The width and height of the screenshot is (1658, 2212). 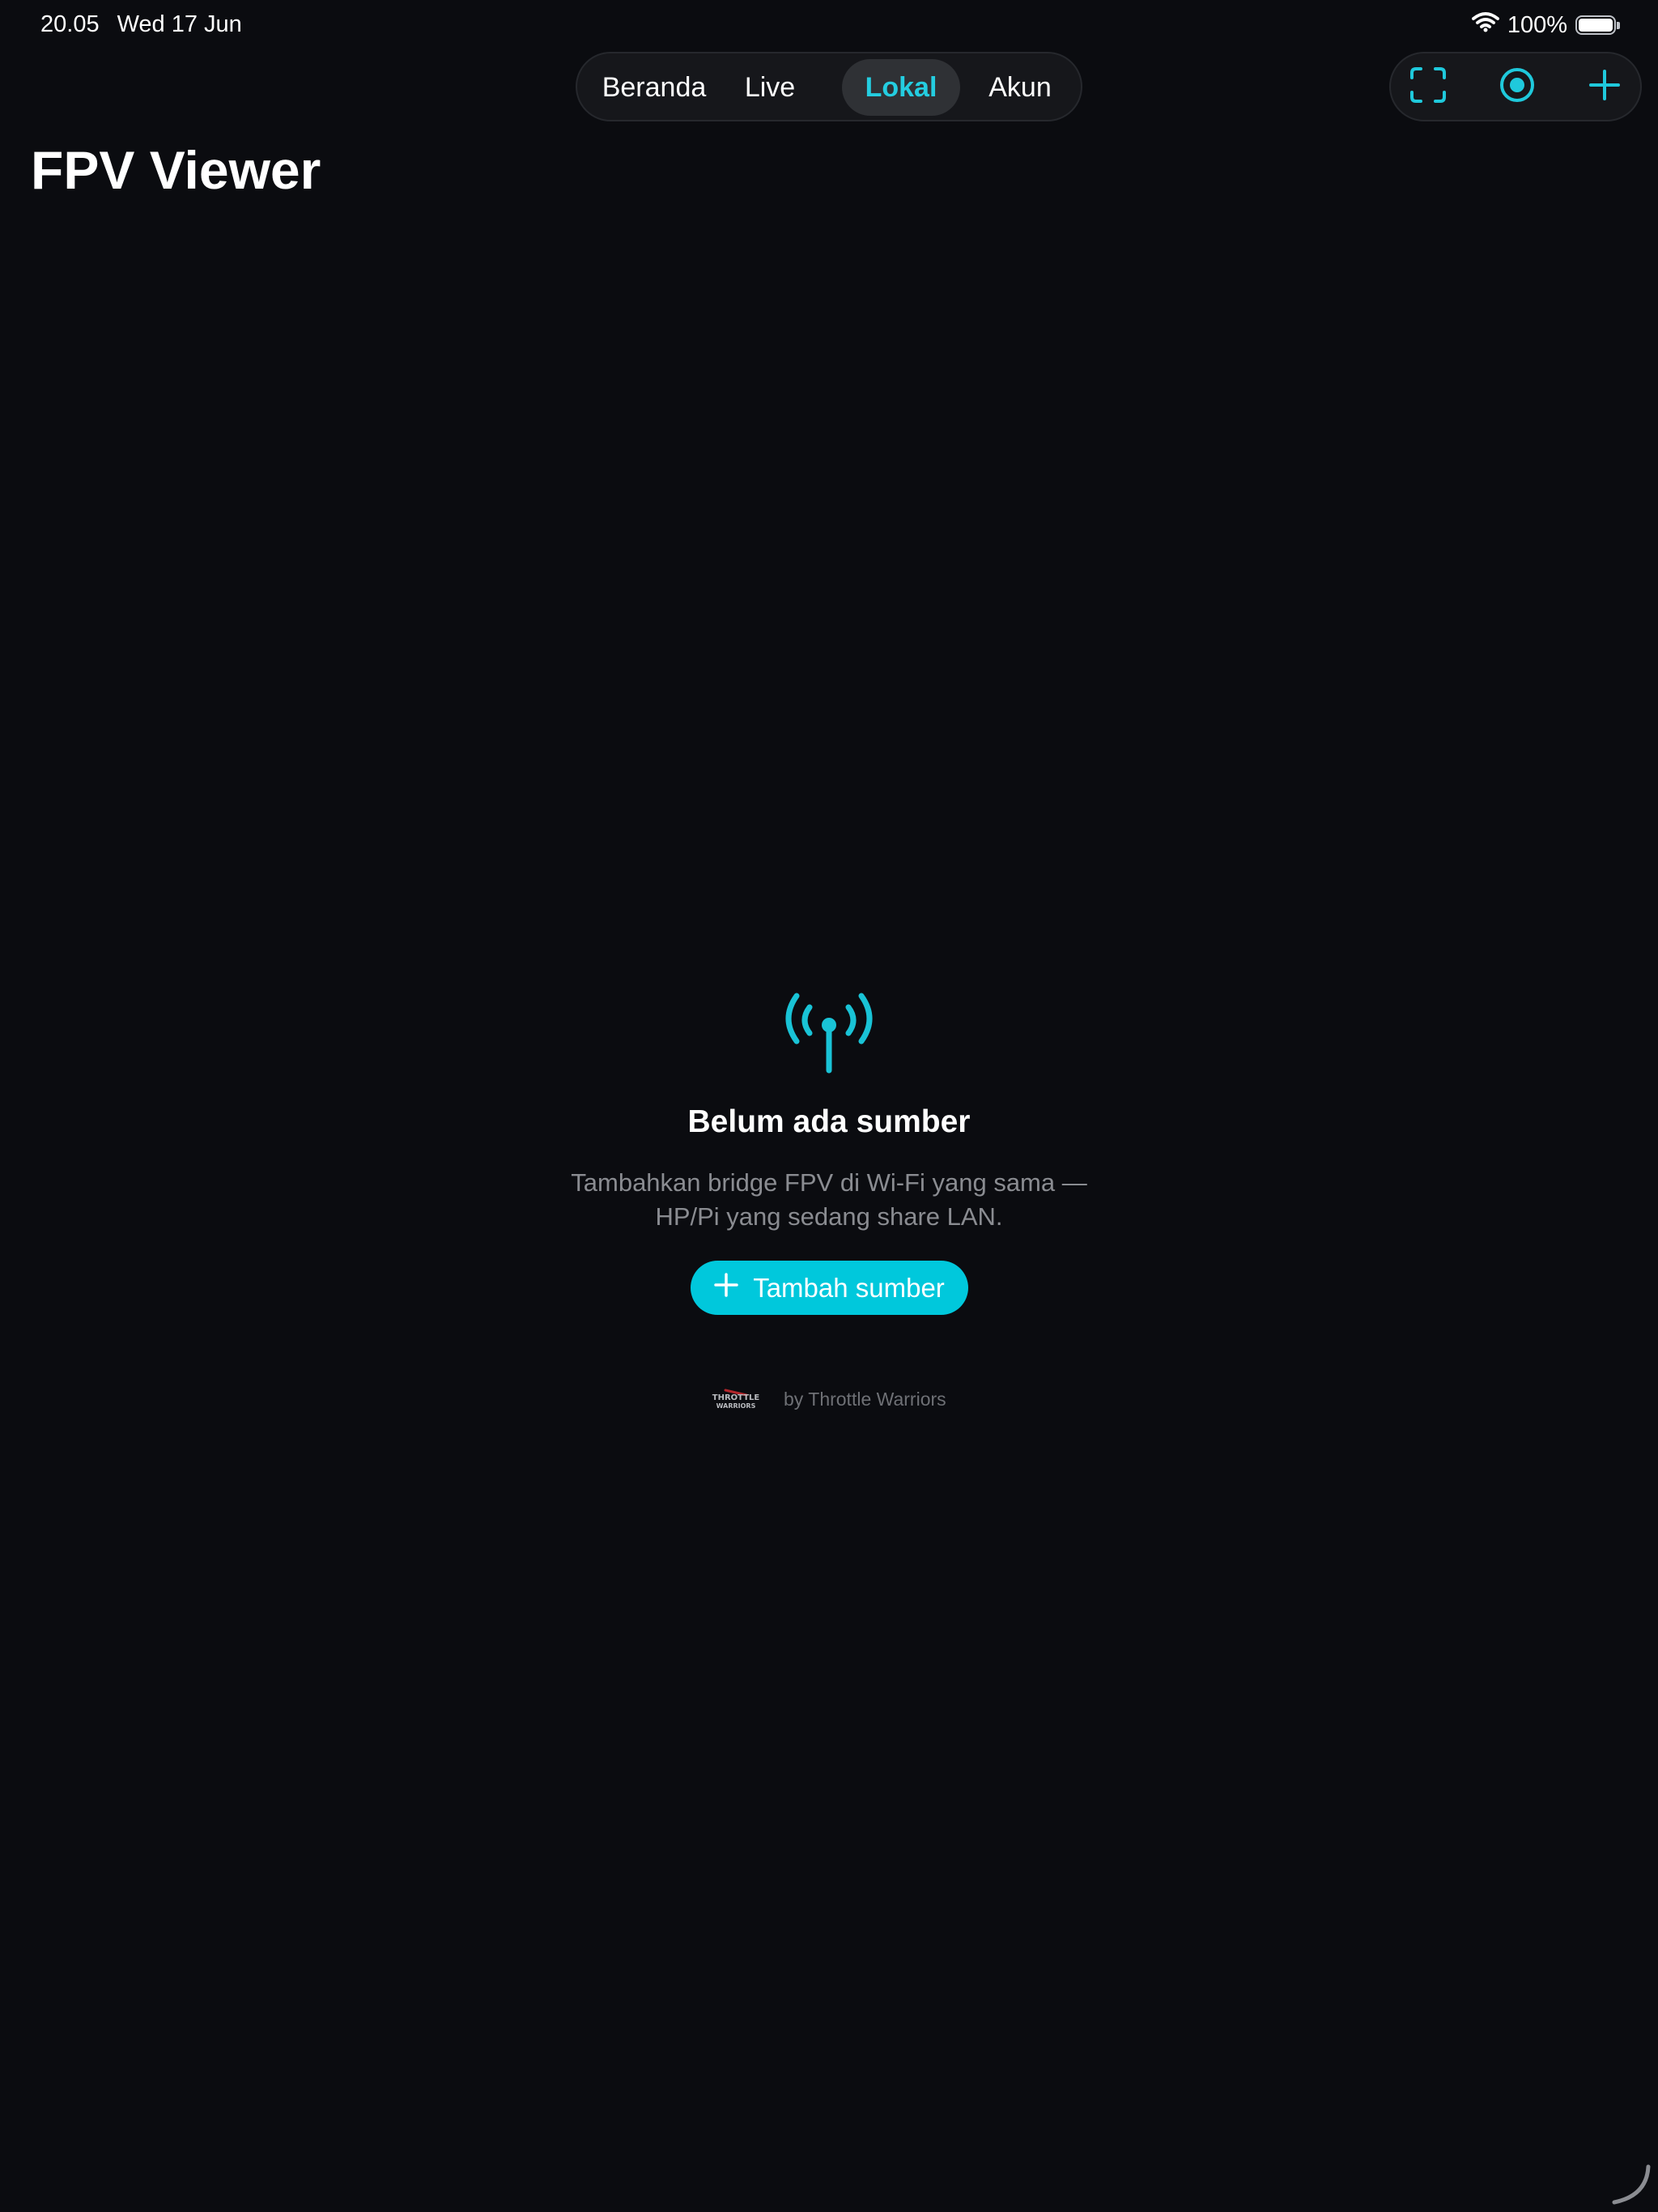 I want to click on empty-state-description-line-2: HP/Pi yang sedang share LAN., so click(x=829, y=1216).